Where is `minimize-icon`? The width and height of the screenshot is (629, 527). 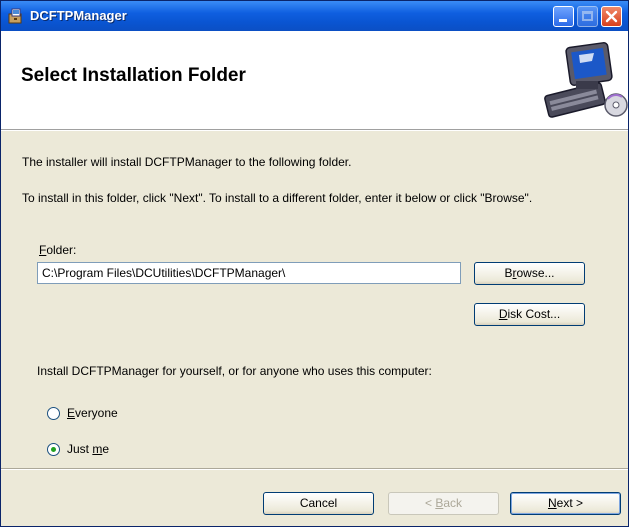
minimize-icon is located at coordinates (563, 20).